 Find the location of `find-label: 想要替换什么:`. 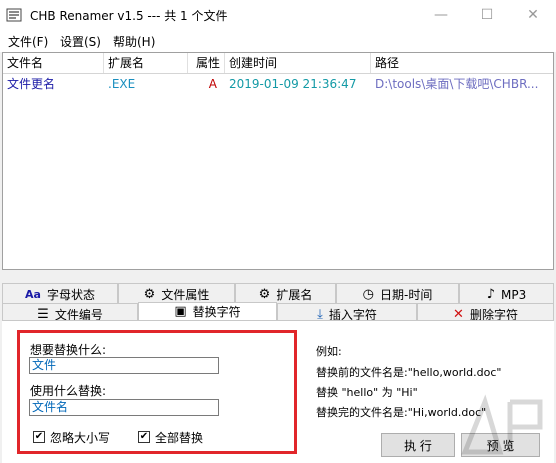

find-label: 想要替换什么: is located at coordinates (68, 350).